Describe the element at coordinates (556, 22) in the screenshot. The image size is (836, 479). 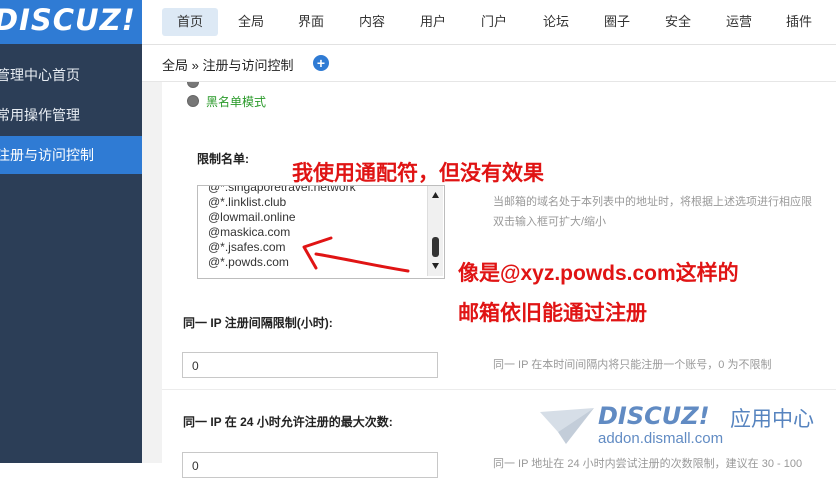
I see `nav-forum: 论坛` at that location.